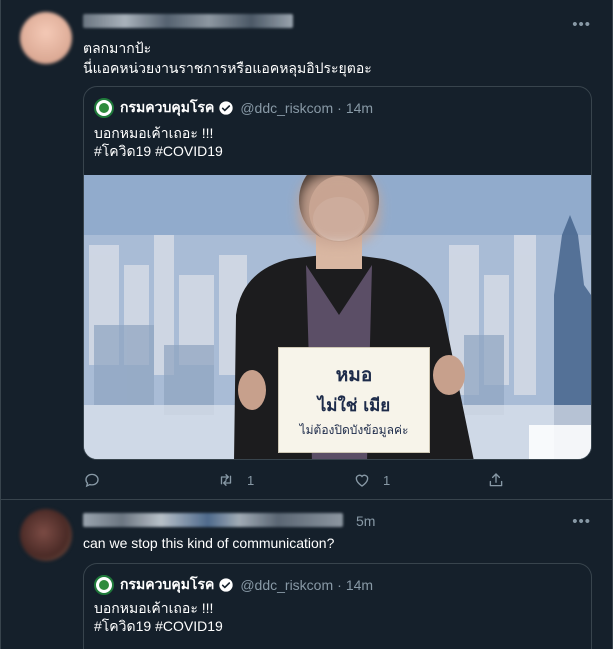 This screenshot has width=613, height=649. I want to click on protest-sign: หมอ ไม่ใช่ เมีย ไม่ต้องปิดบังข้อมูลค่ะ, so click(354, 400).